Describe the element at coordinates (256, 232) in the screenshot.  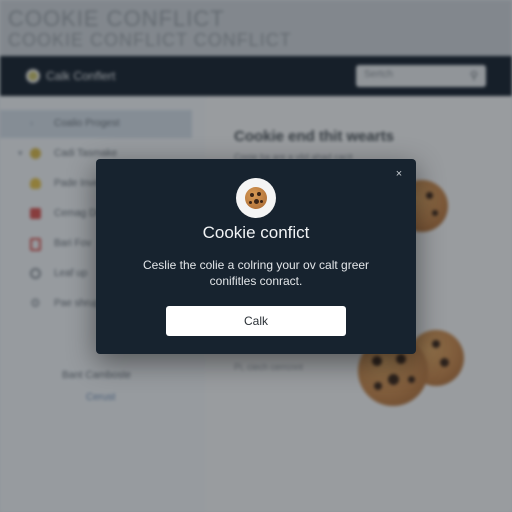
I see `dialog-title: Cookie confict` at that location.